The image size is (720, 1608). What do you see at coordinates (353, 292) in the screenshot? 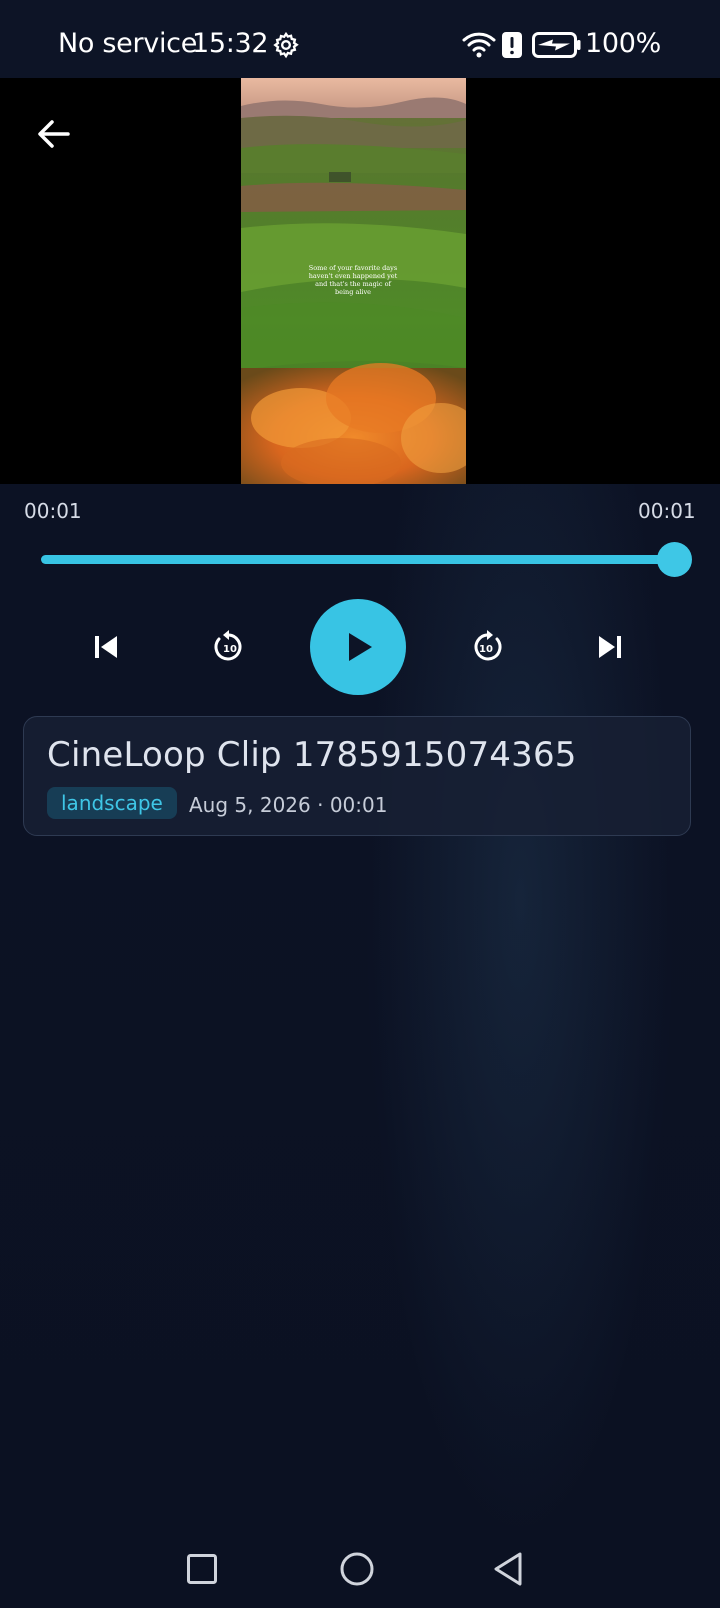
I see `video-caption-line: being alive` at bounding box center [353, 292].